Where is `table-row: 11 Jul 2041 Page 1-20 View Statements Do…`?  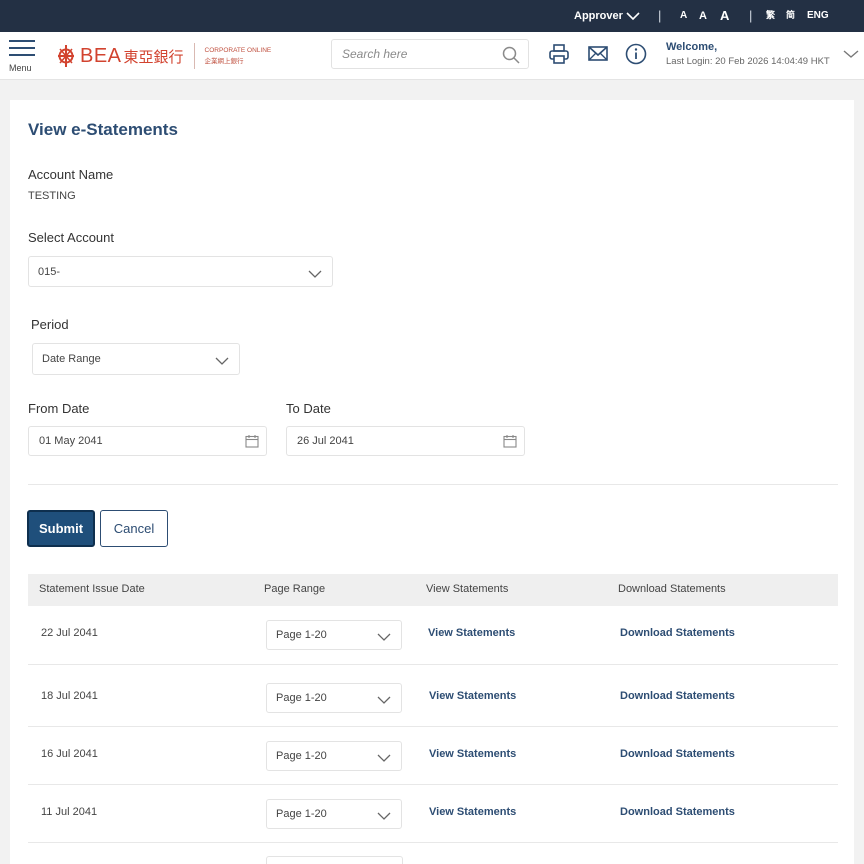
table-row: 11 Jul 2041 Page 1-20 View Statements Do… is located at coordinates (433, 814).